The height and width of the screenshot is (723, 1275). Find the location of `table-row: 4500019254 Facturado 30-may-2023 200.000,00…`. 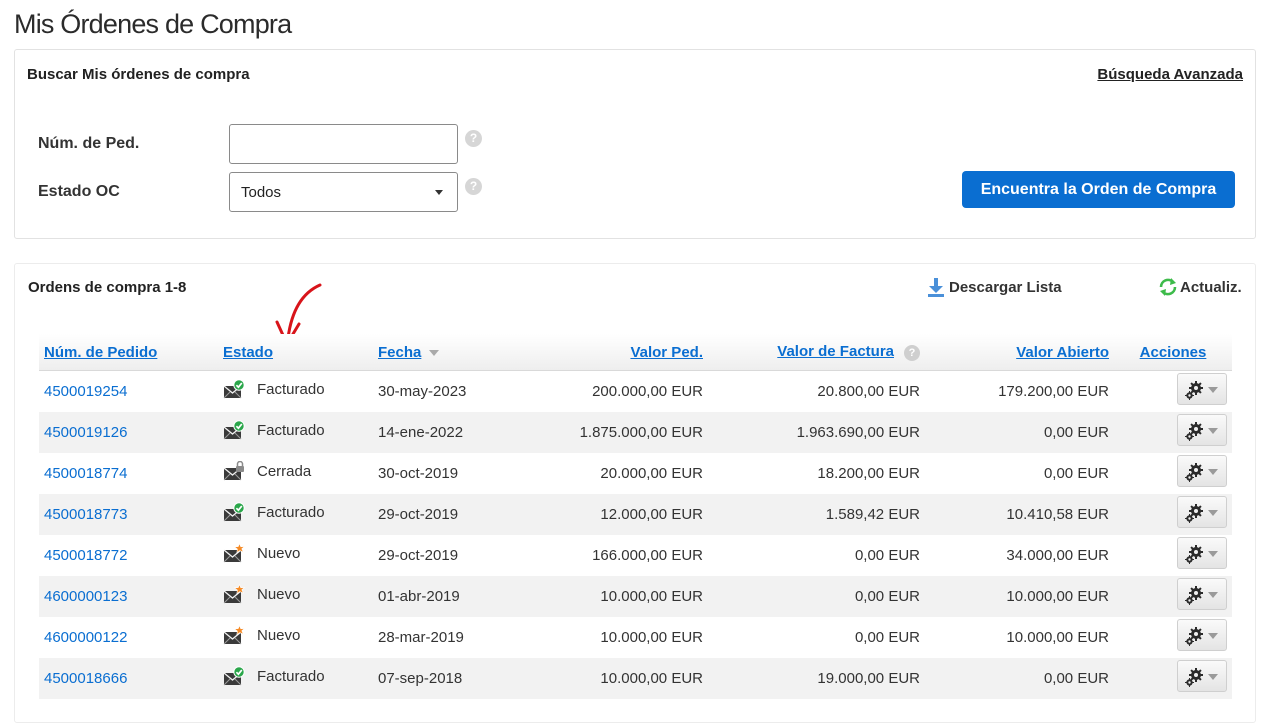

table-row: 4500019254 Facturado 30-may-2023 200.000,00… is located at coordinates (635, 391).